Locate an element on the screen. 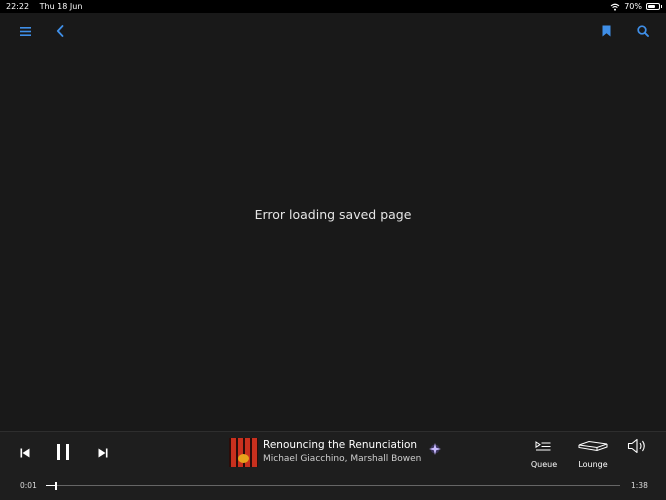 The height and width of the screenshot is (500, 666). elapsed-time: 0:01 is located at coordinates (28, 485).